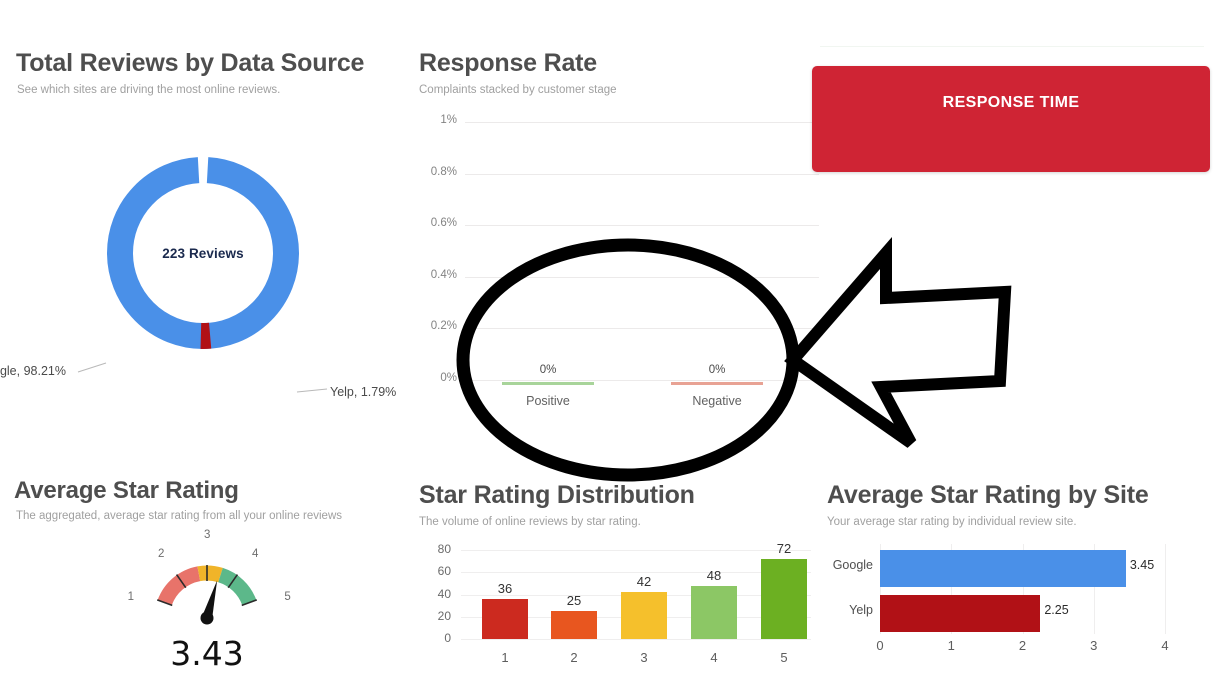 This screenshot has height=689, width=1218. Describe the element at coordinates (190, 63) in the screenshot. I see `panel-title: Total Reviews by Data Source` at that location.